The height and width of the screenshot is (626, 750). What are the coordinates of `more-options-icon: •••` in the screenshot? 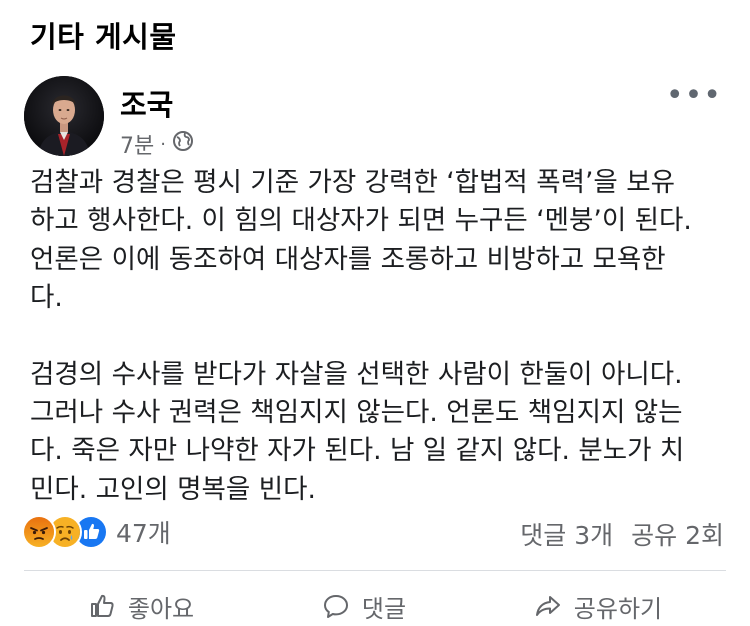 It's located at (694, 95).